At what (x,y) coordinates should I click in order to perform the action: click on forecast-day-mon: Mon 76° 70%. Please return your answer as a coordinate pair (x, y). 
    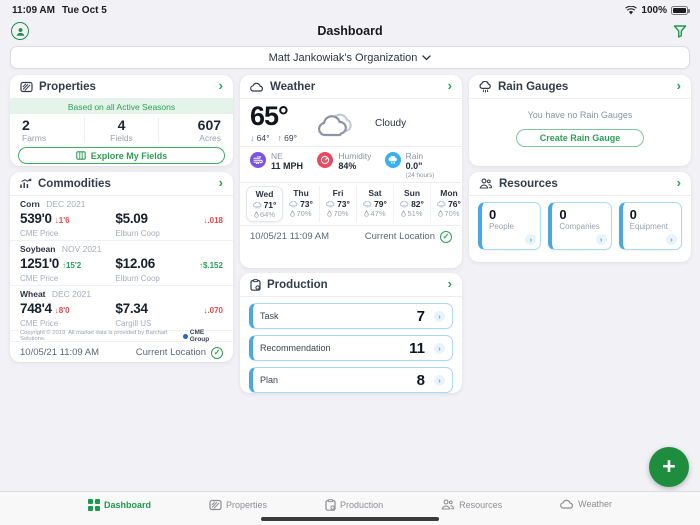
    Looking at the image, I should click on (446, 204).